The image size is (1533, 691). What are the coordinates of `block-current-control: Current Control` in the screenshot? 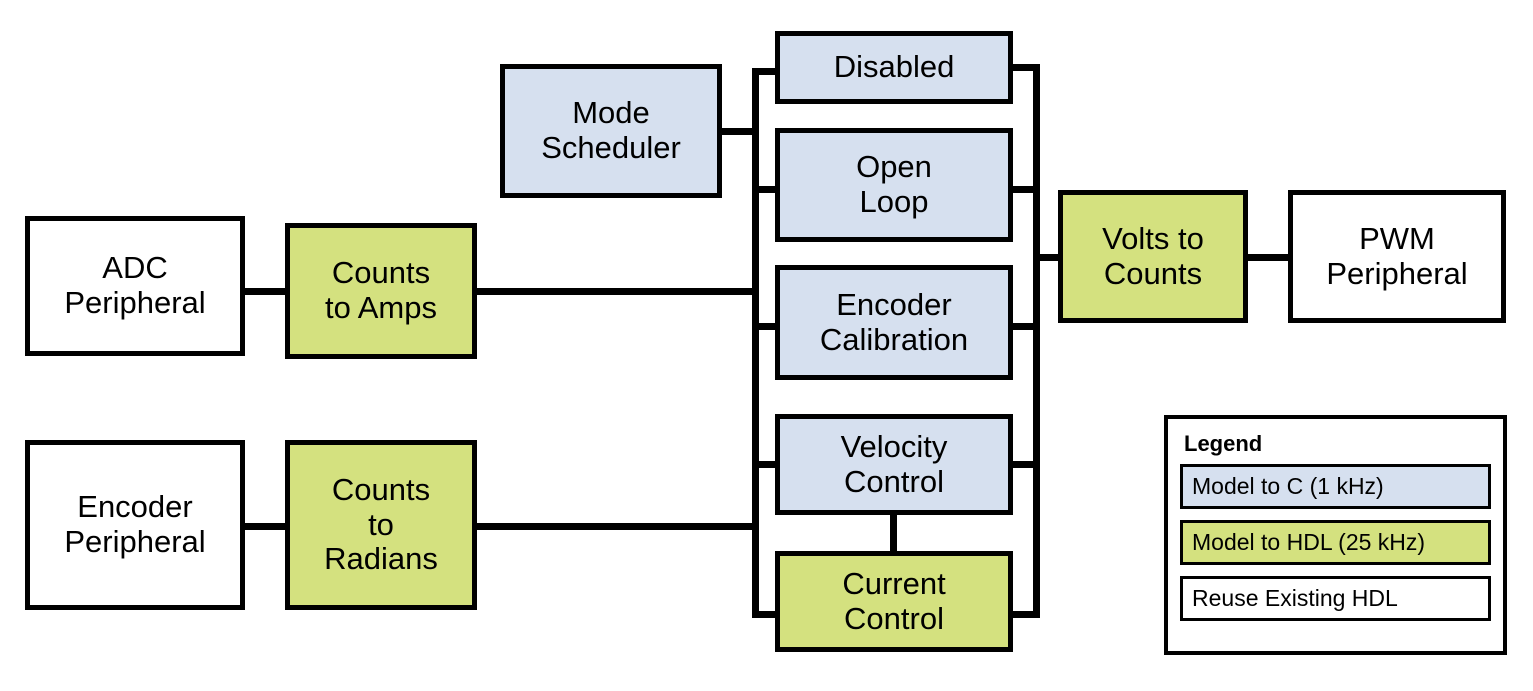 It's located at (894, 601).